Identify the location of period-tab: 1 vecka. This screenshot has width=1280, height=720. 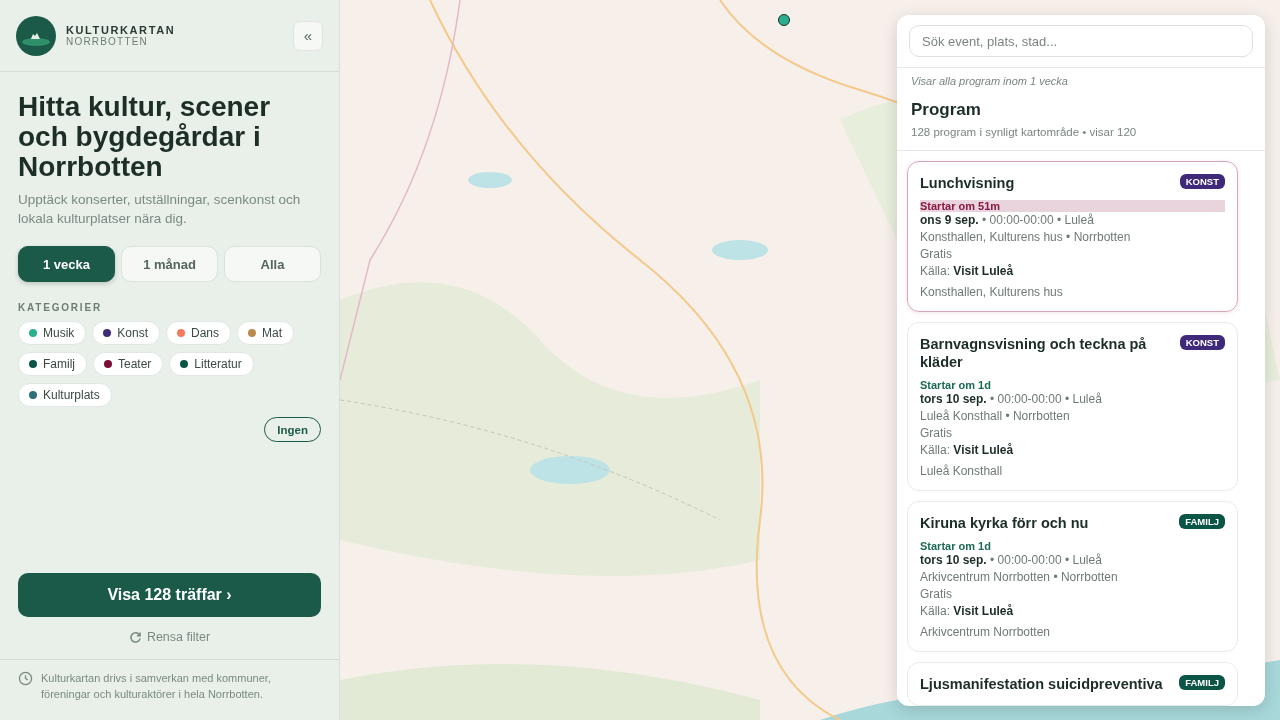
(66, 264).